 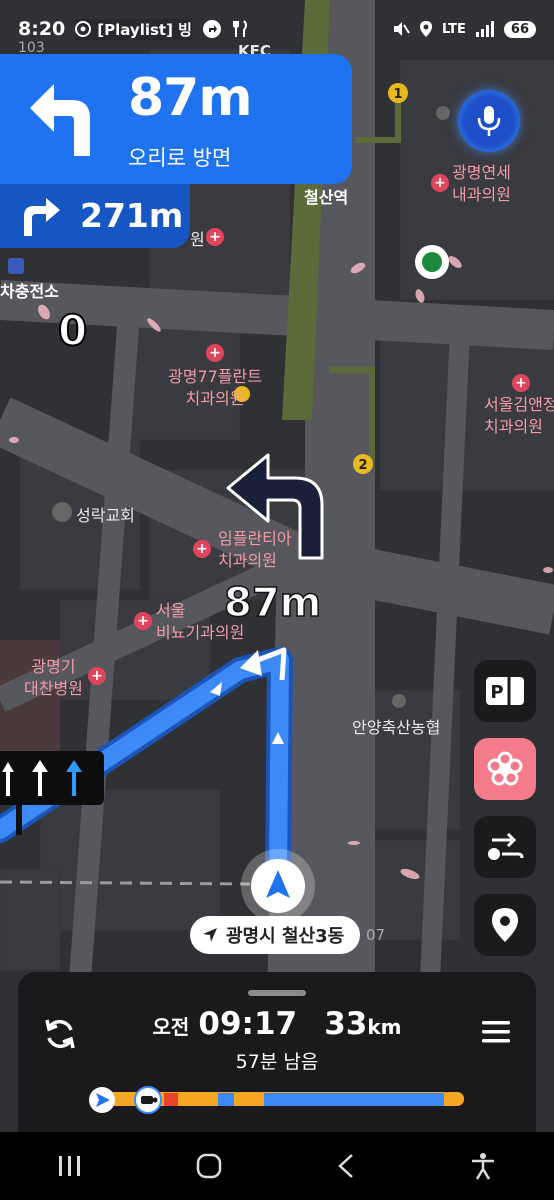 I want to click on microphone-icon, so click(x=489, y=121).